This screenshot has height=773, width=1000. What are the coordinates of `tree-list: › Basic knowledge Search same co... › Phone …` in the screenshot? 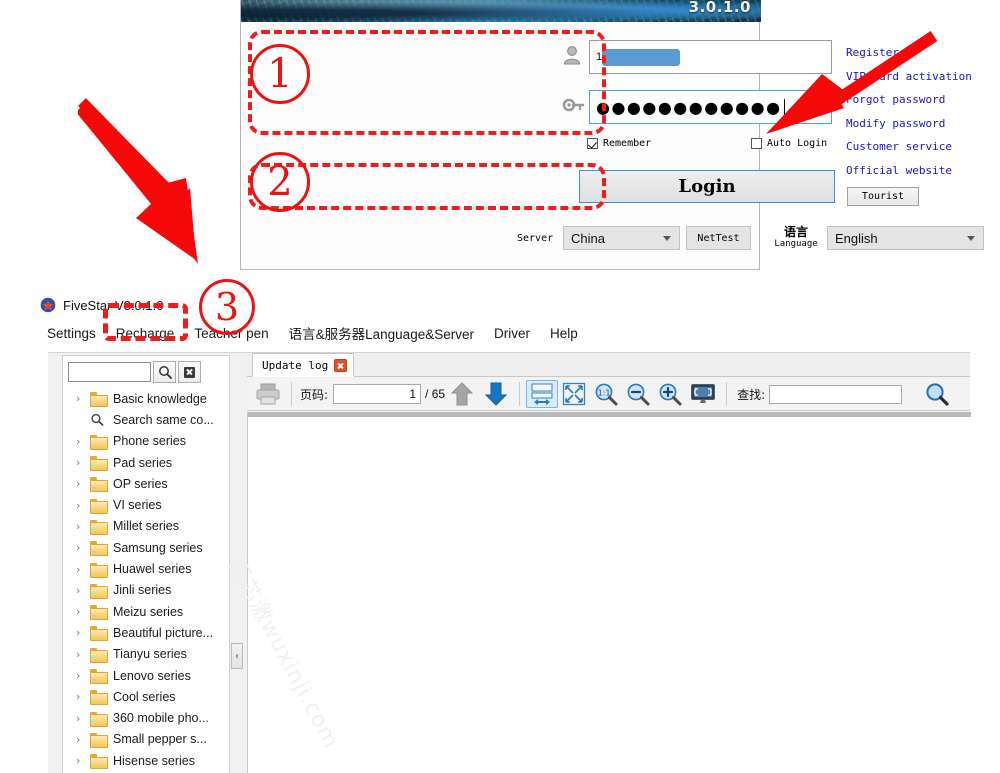 It's located at (146, 580).